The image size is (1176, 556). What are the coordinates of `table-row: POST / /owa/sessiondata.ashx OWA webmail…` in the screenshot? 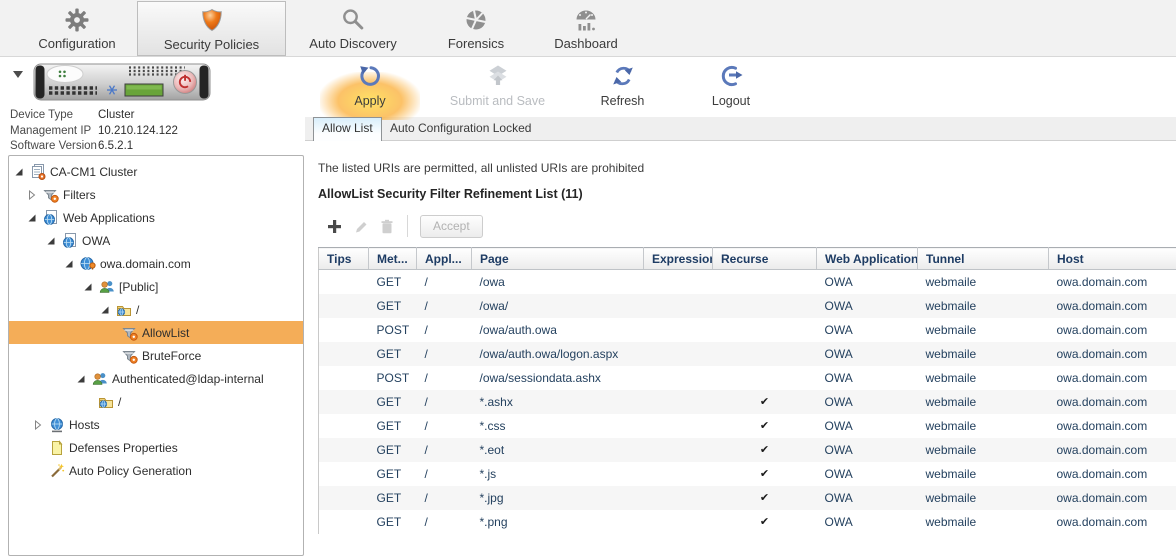 It's located at (747, 378).